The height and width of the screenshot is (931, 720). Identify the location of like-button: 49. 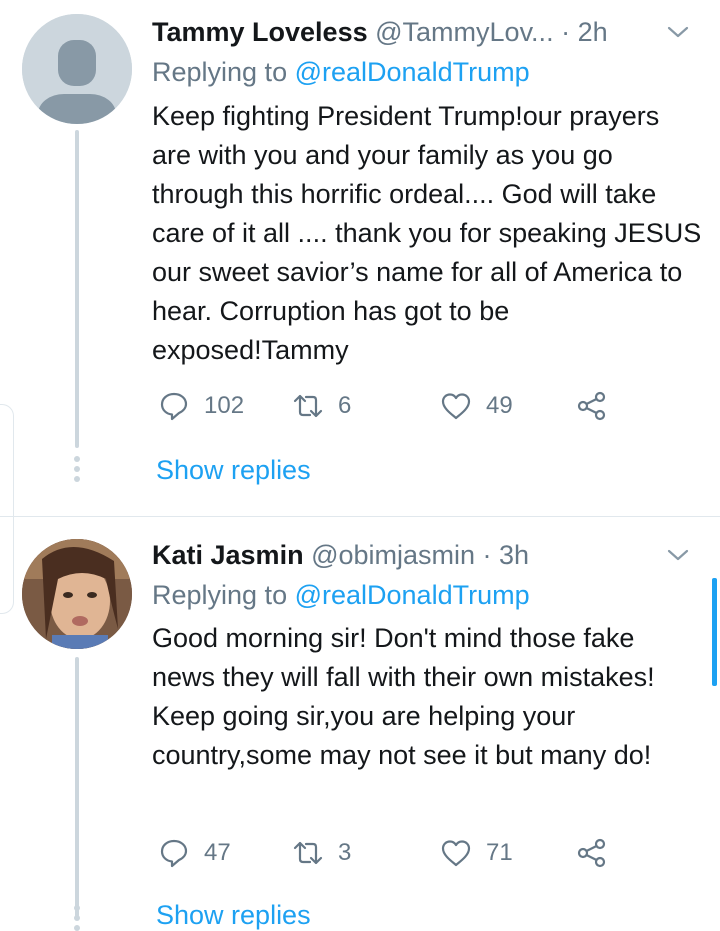
(476, 406).